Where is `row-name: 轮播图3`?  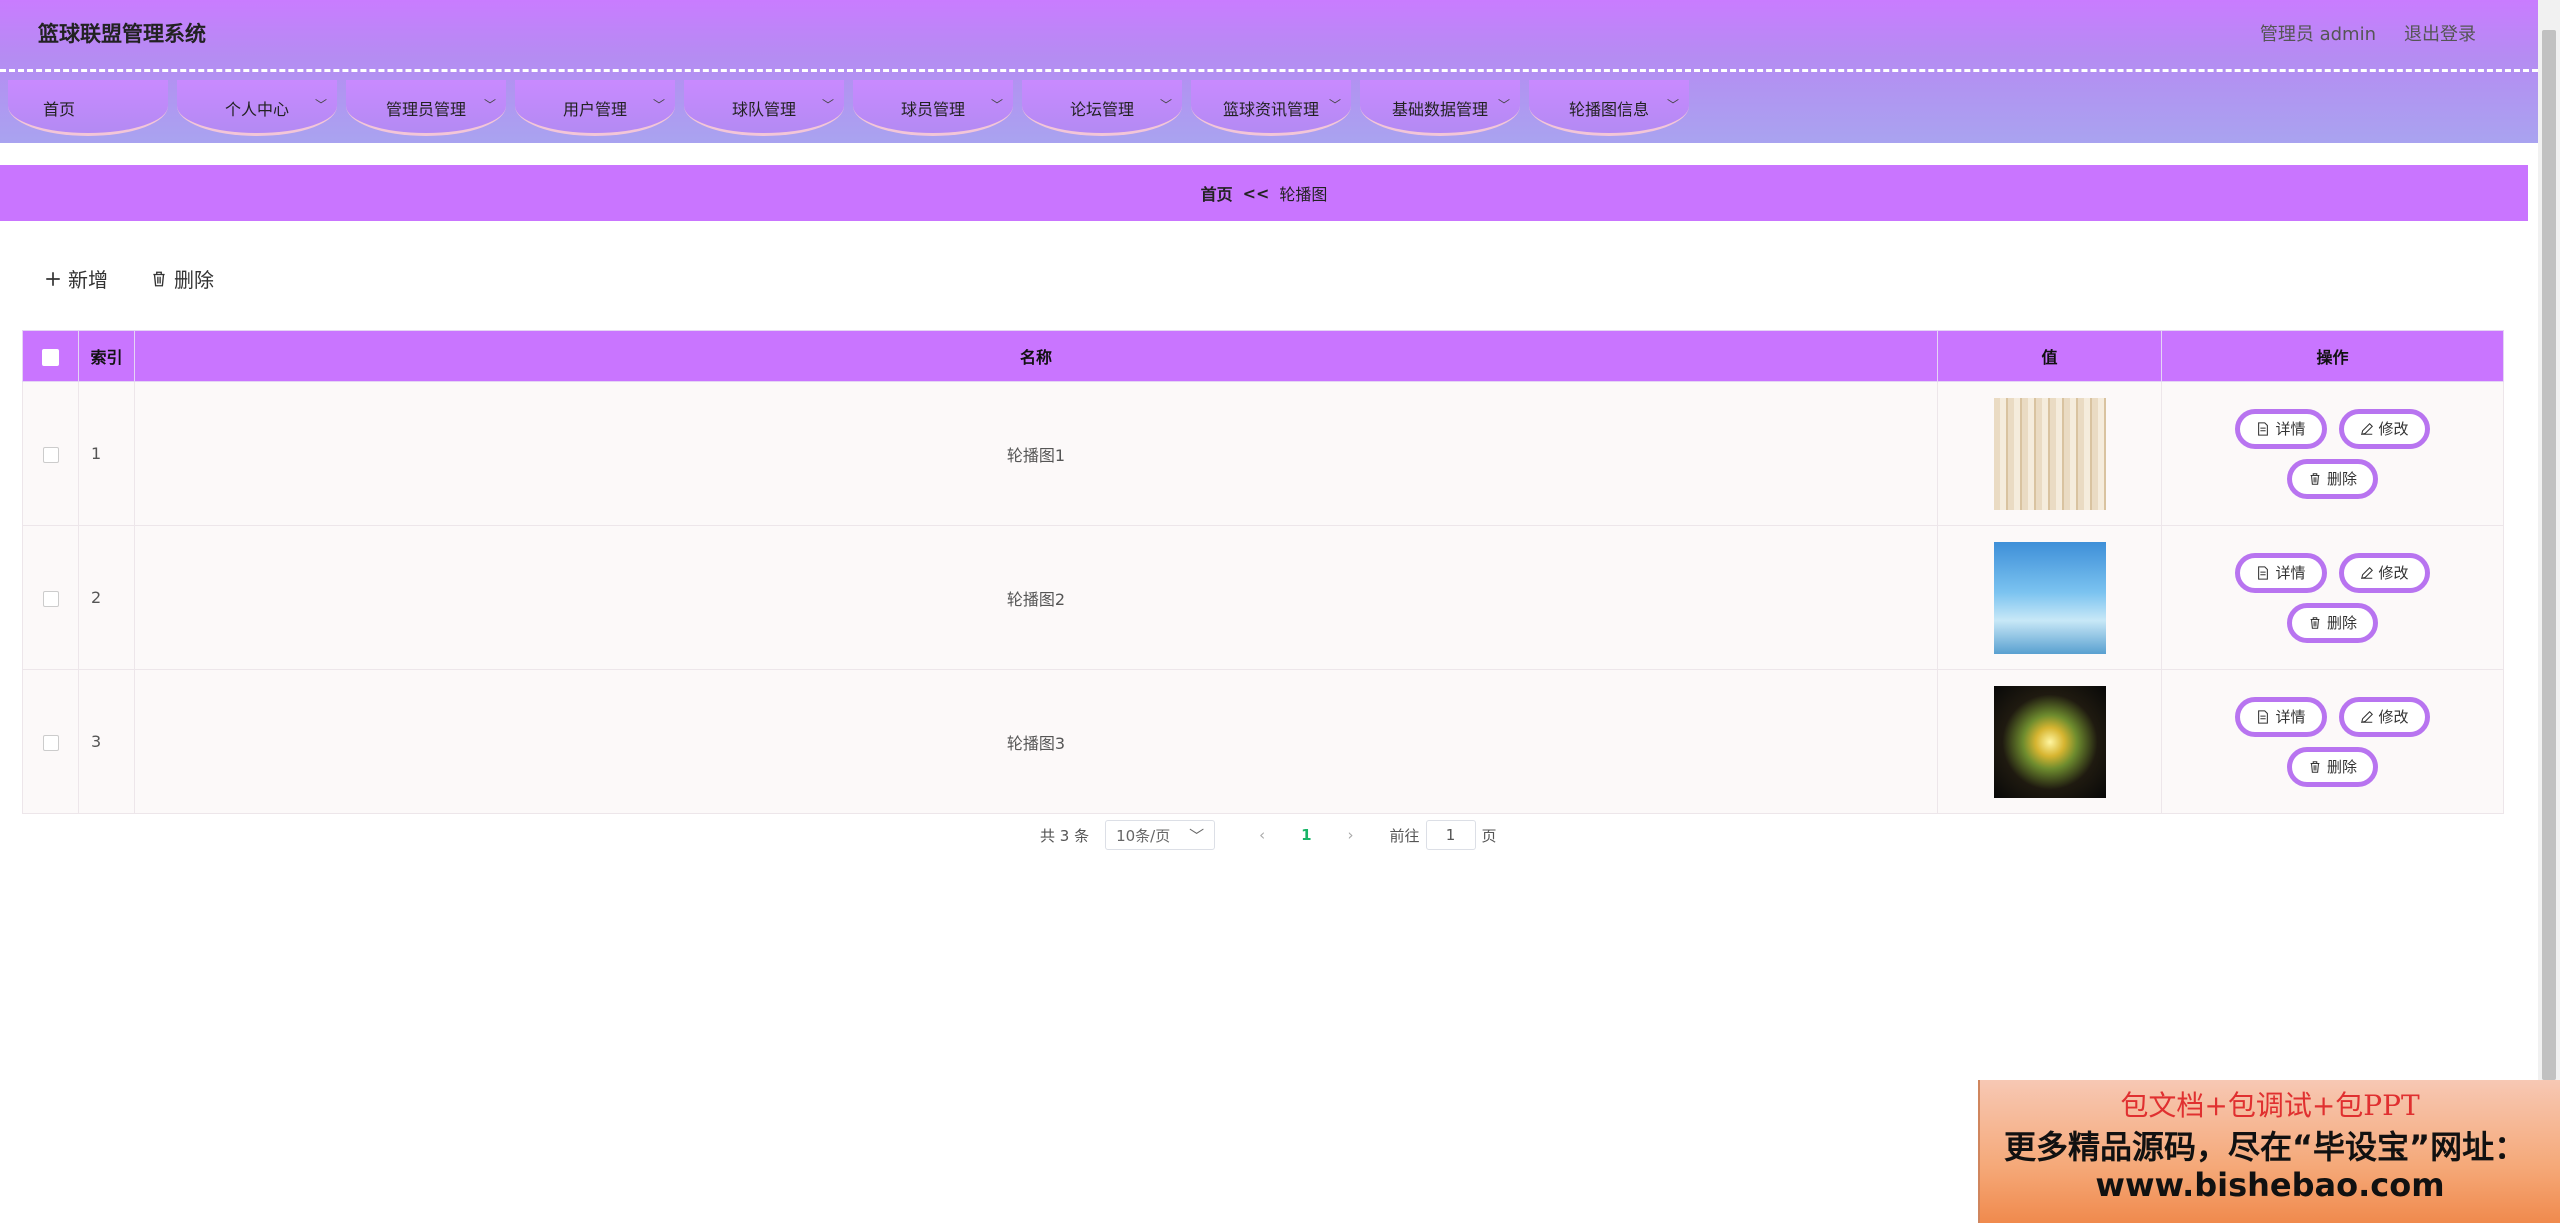 row-name: 轮播图3 is located at coordinates (1036, 741).